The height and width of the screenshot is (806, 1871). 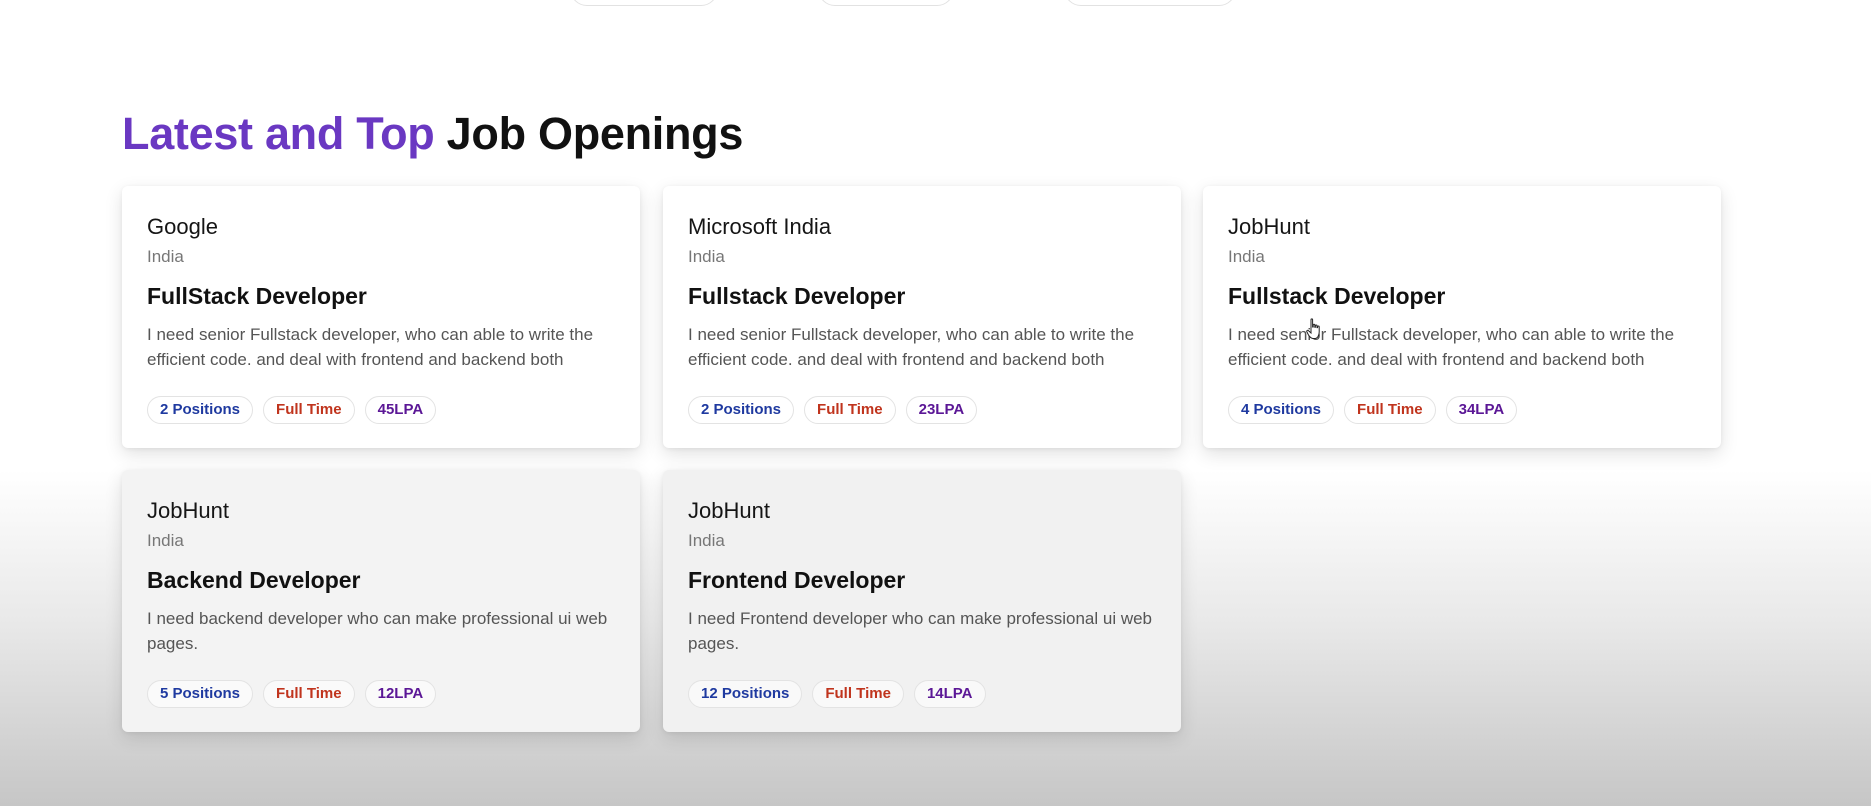 I want to click on job-badges: 2 Positions Full Time 45LPA, so click(x=292, y=410).